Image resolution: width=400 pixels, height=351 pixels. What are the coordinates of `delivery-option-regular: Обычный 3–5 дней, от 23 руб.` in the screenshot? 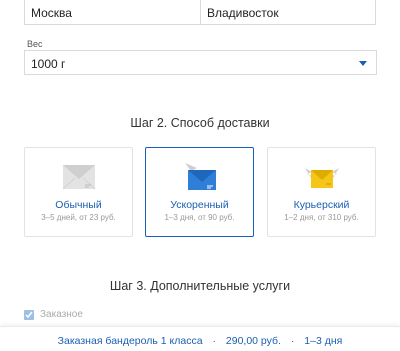 It's located at (78, 192).